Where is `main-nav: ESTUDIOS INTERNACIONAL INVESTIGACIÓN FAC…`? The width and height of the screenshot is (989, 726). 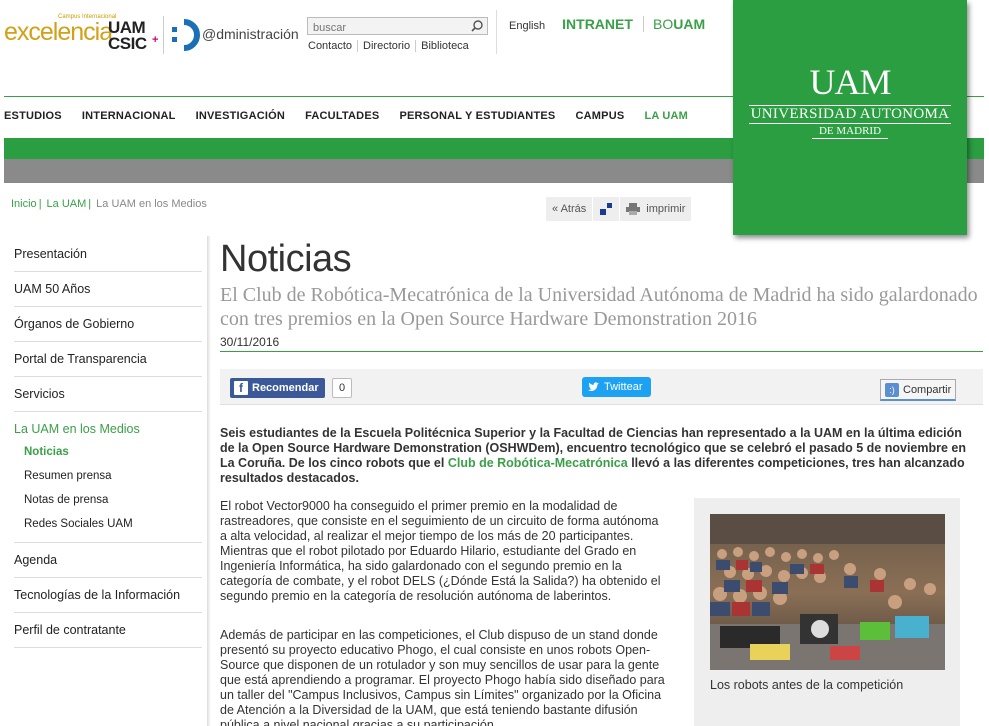 main-nav: ESTUDIOS INTERNACIONAL INVESTIGACIÓN FAC… is located at coordinates (354, 116).